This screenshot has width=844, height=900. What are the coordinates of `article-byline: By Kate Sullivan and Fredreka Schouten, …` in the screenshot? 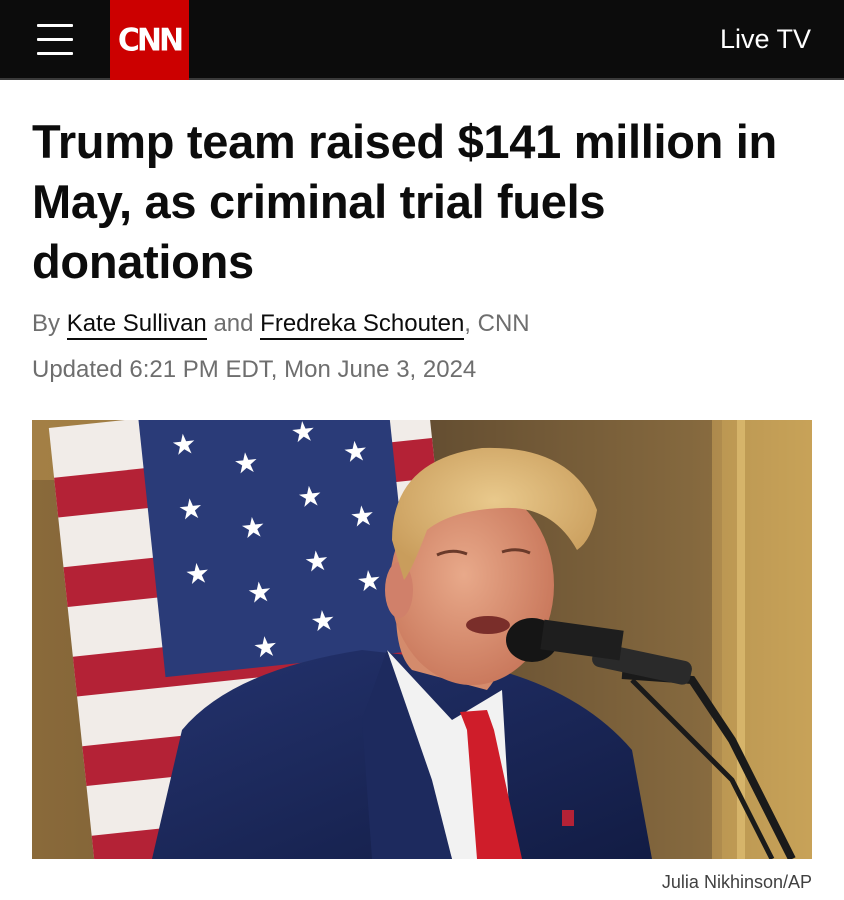 It's located at (281, 324).